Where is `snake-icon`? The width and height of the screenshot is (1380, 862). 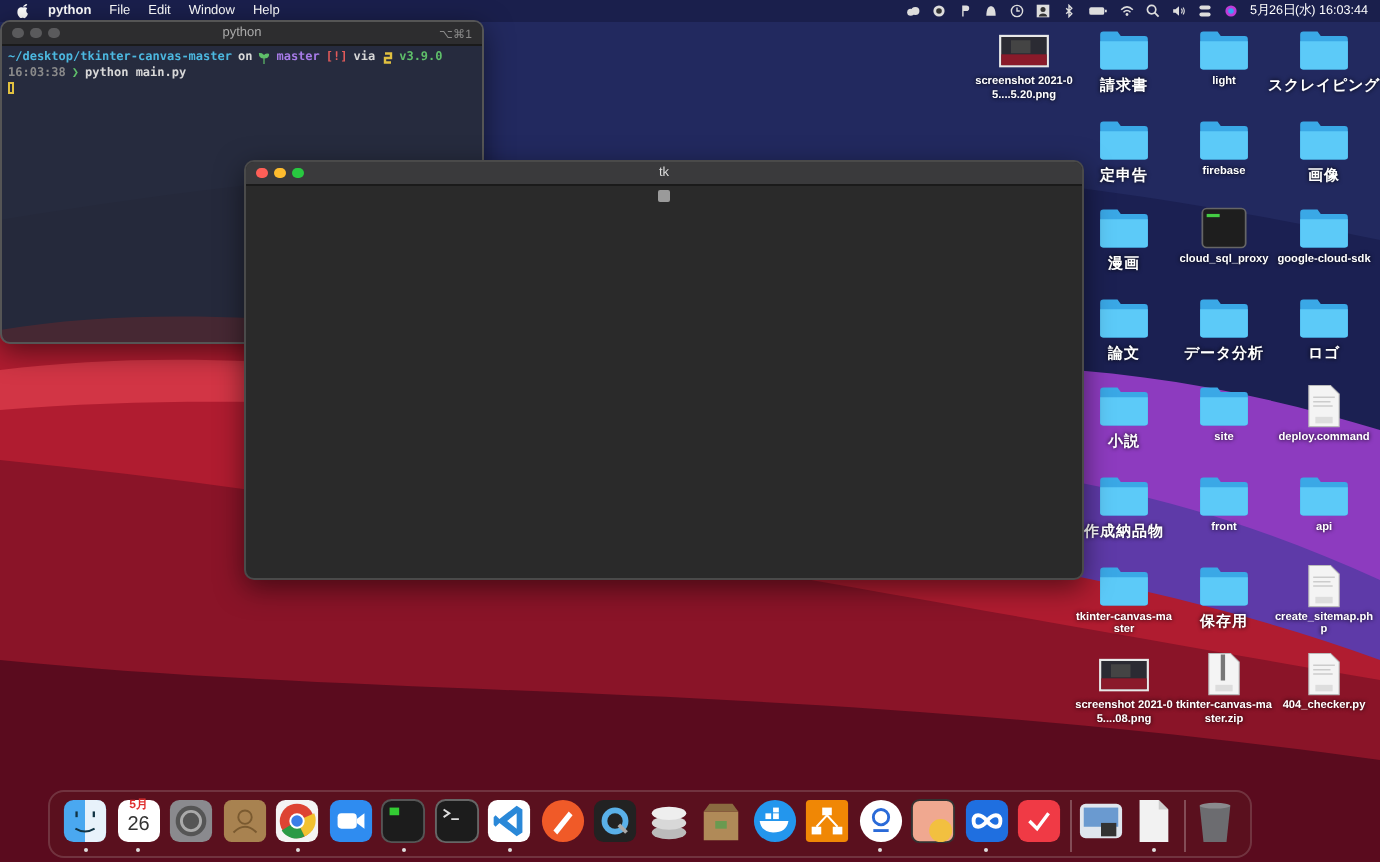
snake-icon is located at coordinates (387, 57).